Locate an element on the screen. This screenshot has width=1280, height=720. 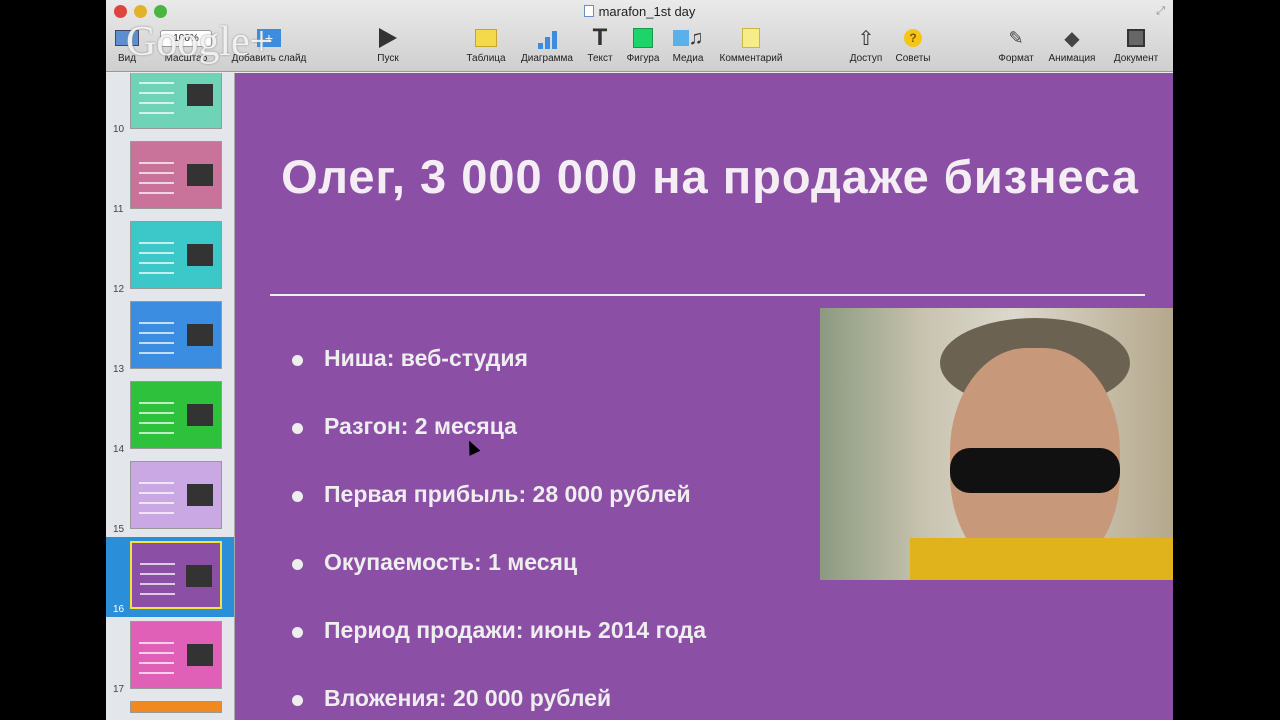
chart-button: Диаграмма is located at coordinates (547, 45).